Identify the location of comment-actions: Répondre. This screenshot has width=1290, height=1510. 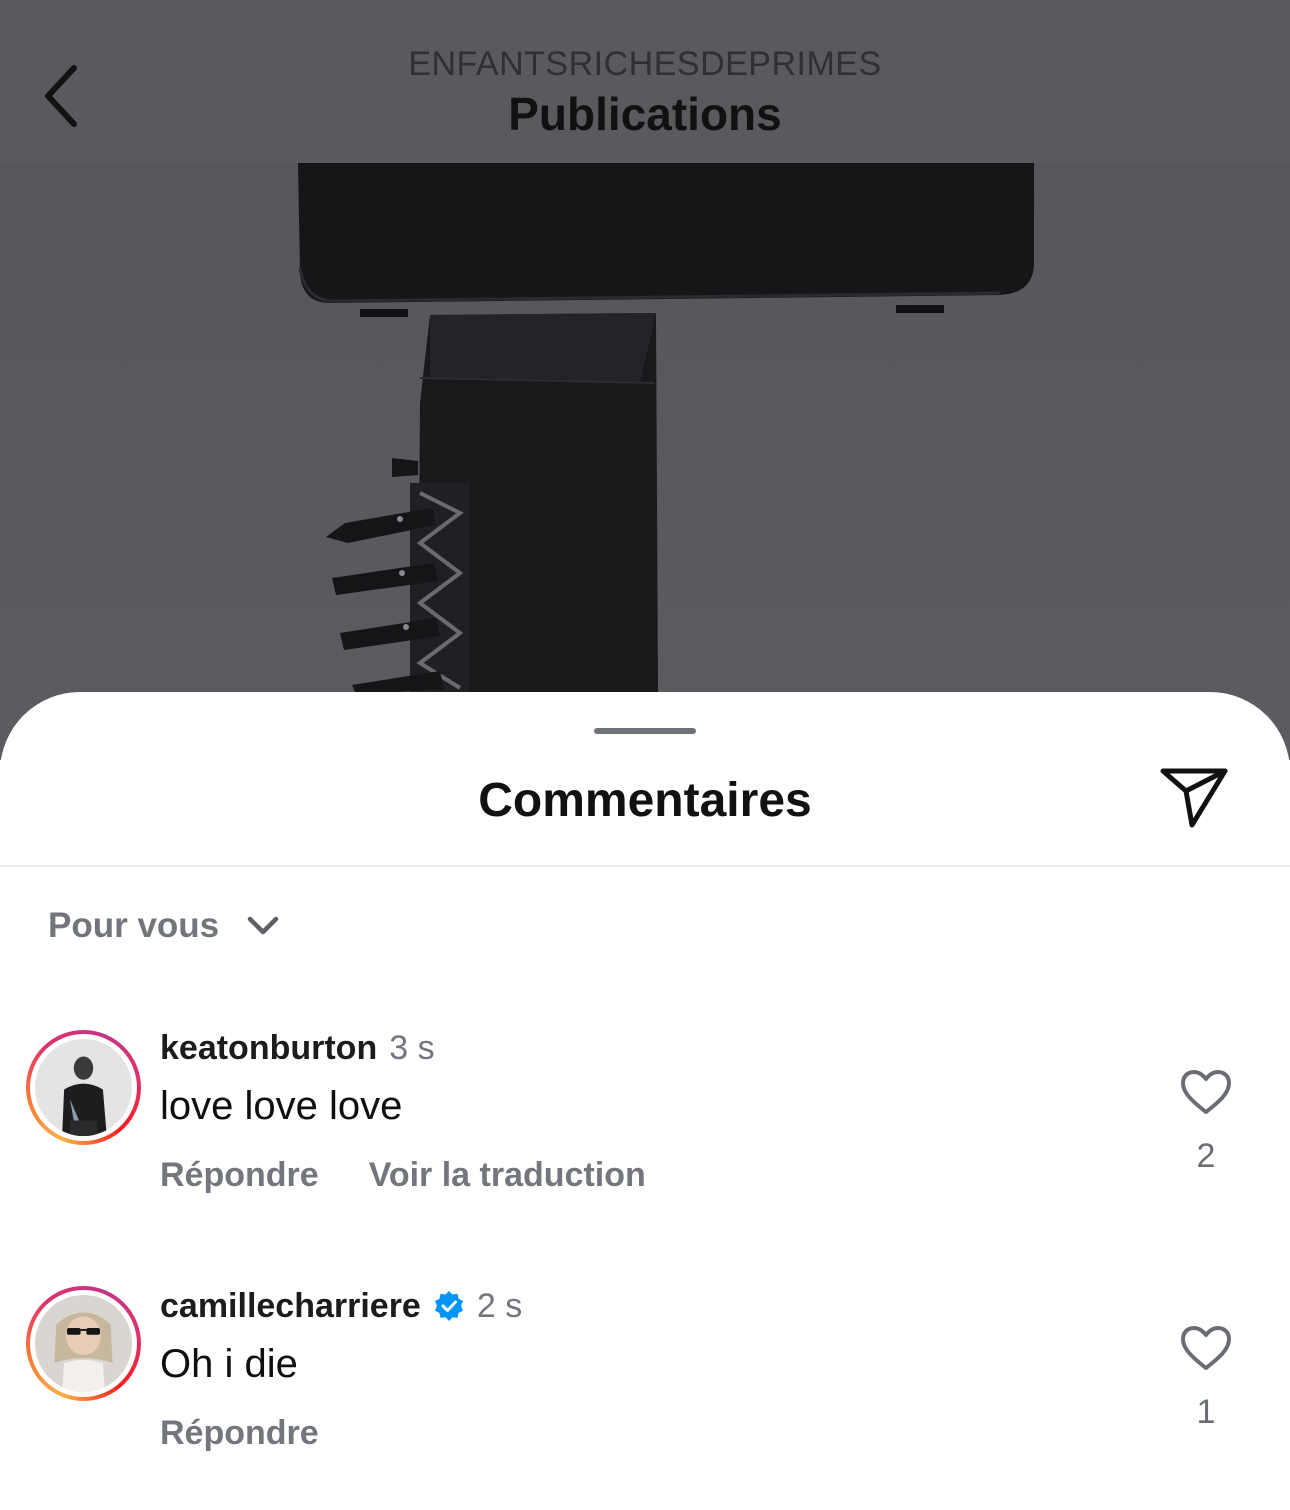
(264, 1433).